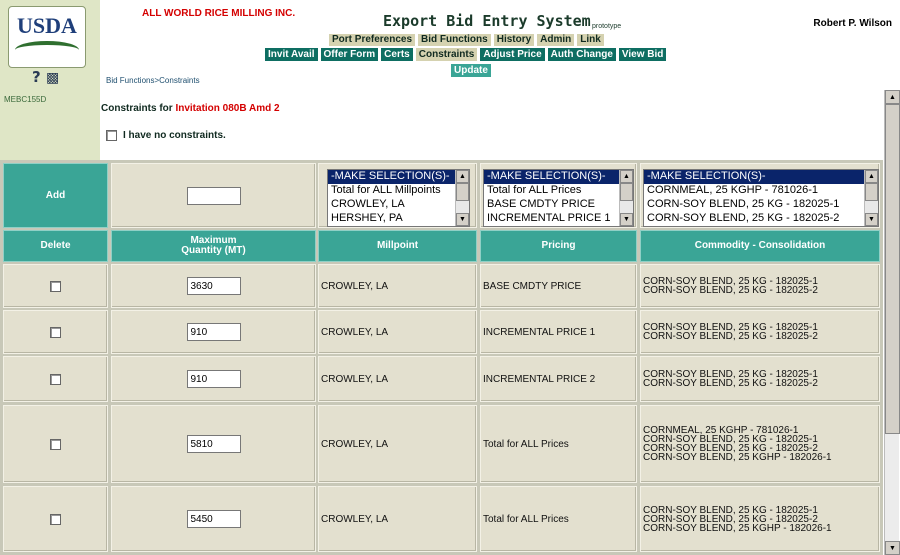  What do you see at coordinates (558, 191) in the screenshot?
I see `pricing-option: Total for ALL Prices` at bounding box center [558, 191].